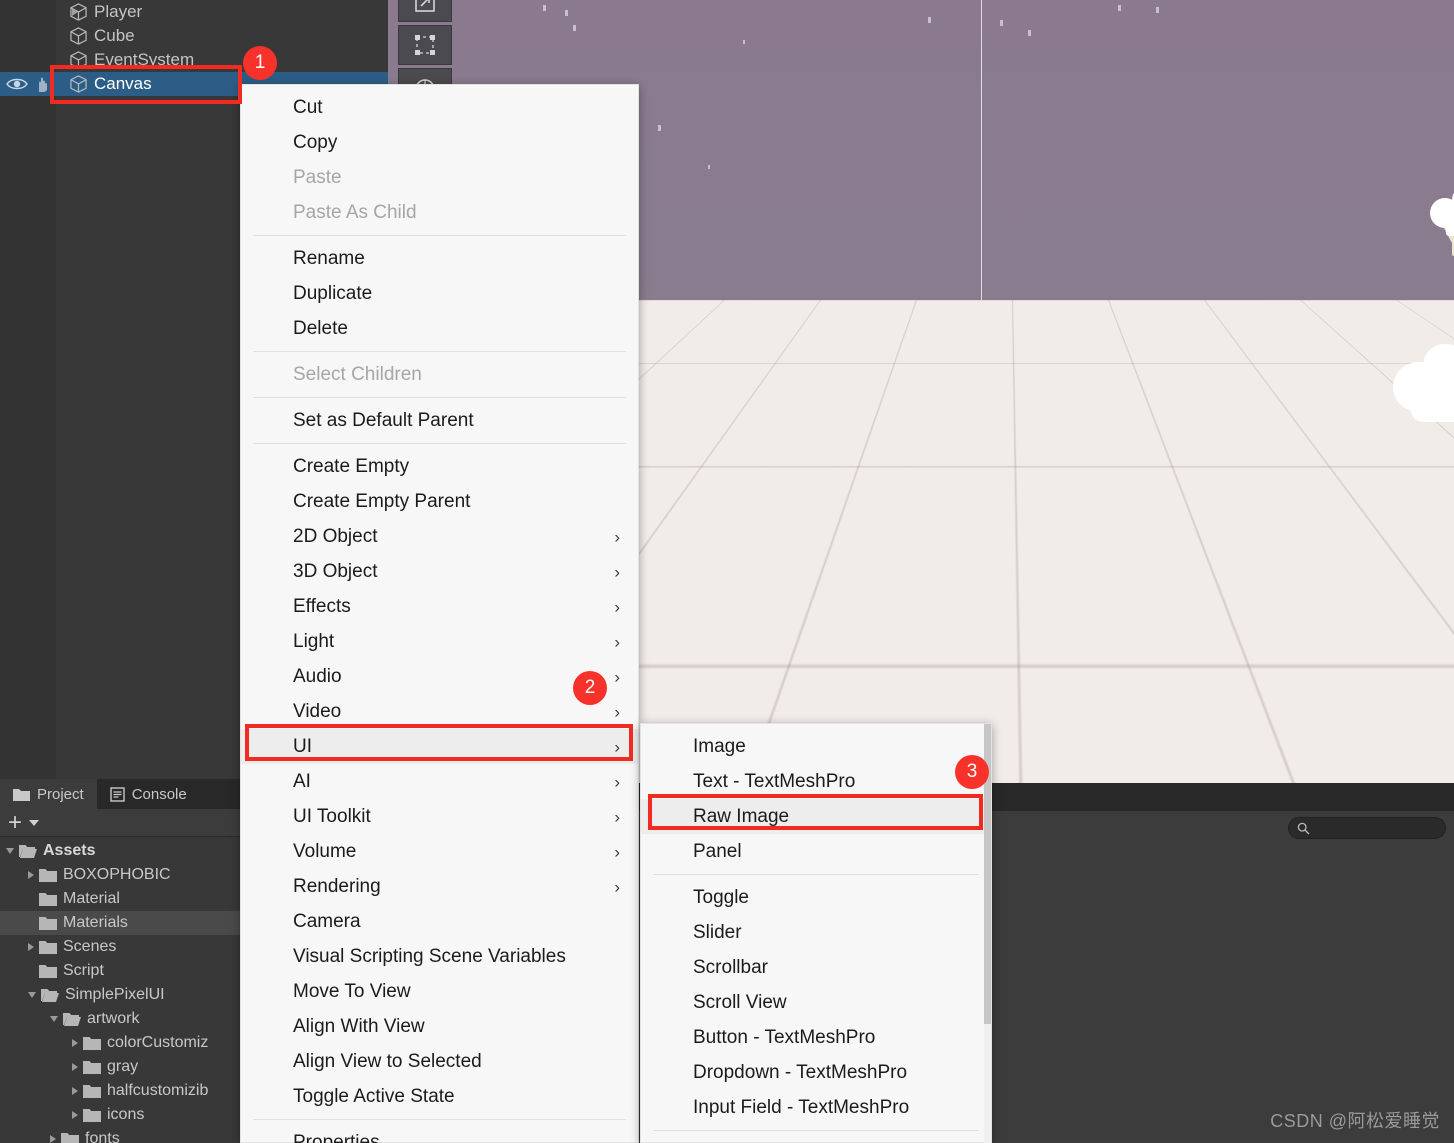 This screenshot has height=1143, width=1454. What do you see at coordinates (439, 571) in the screenshot?
I see `menu-item-3d-object: 3D Object ›` at bounding box center [439, 571].